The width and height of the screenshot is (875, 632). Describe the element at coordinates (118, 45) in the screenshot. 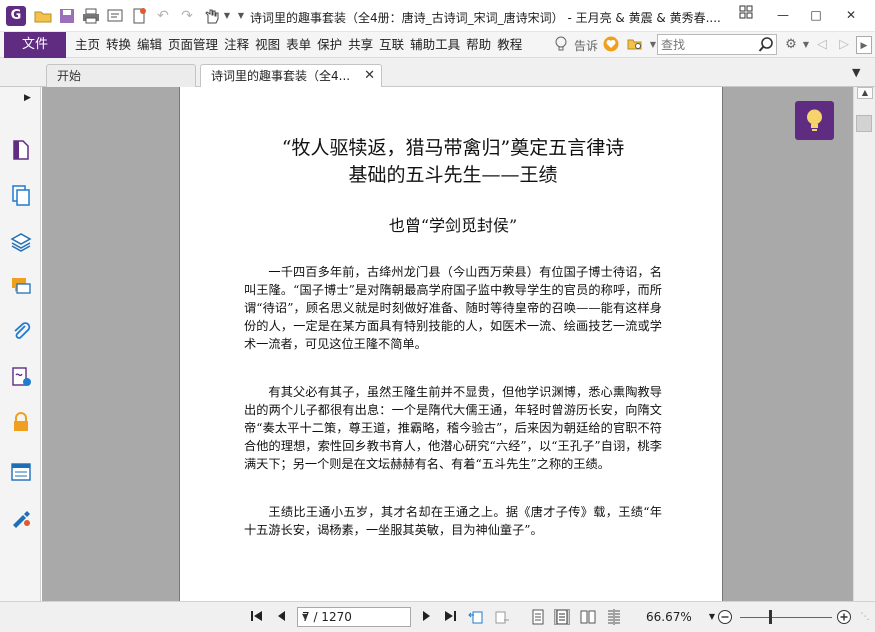

I see `menu-convert: 转换` at that location.